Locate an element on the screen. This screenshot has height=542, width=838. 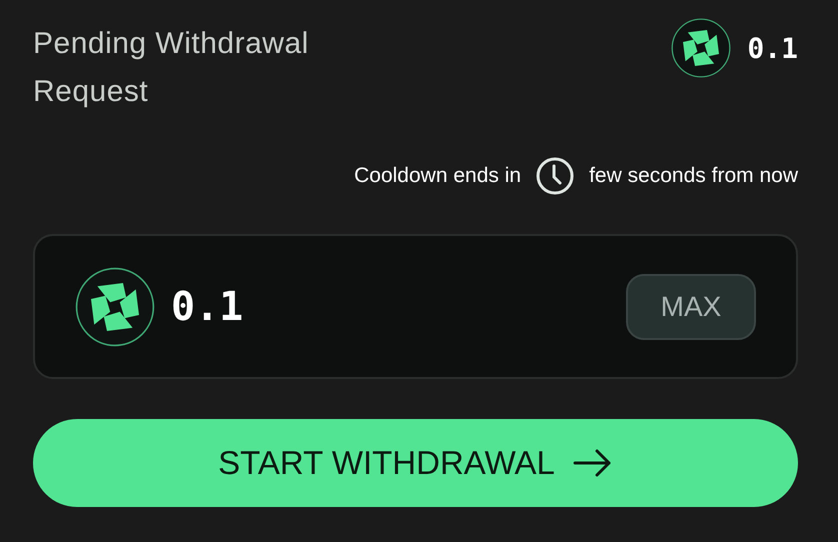
max-button: MAX is located at coordinates (691, 307).